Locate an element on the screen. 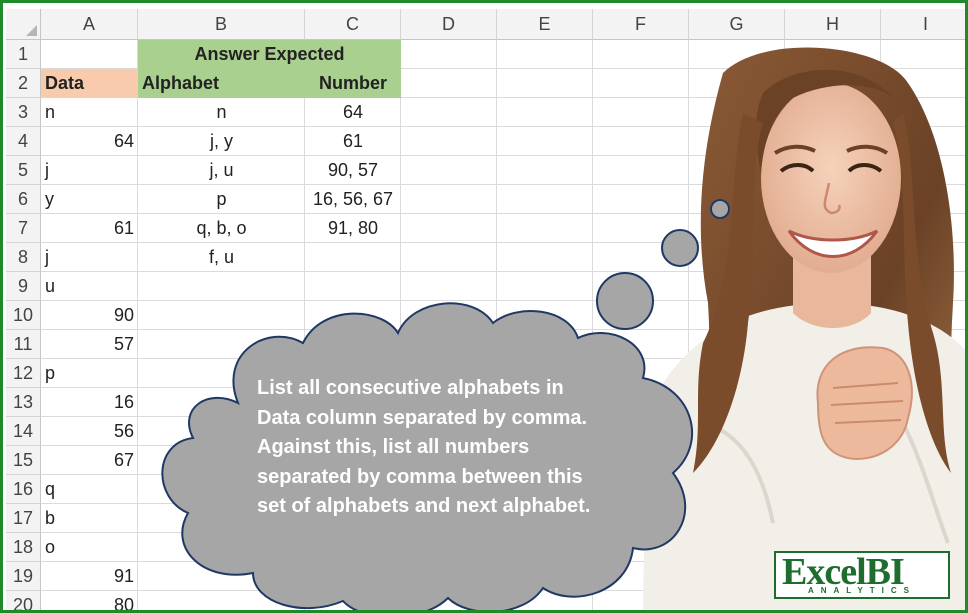 The height and width of the screenshot is (613, 968). row-header-17: 17 is located at coordinates (23, 518).